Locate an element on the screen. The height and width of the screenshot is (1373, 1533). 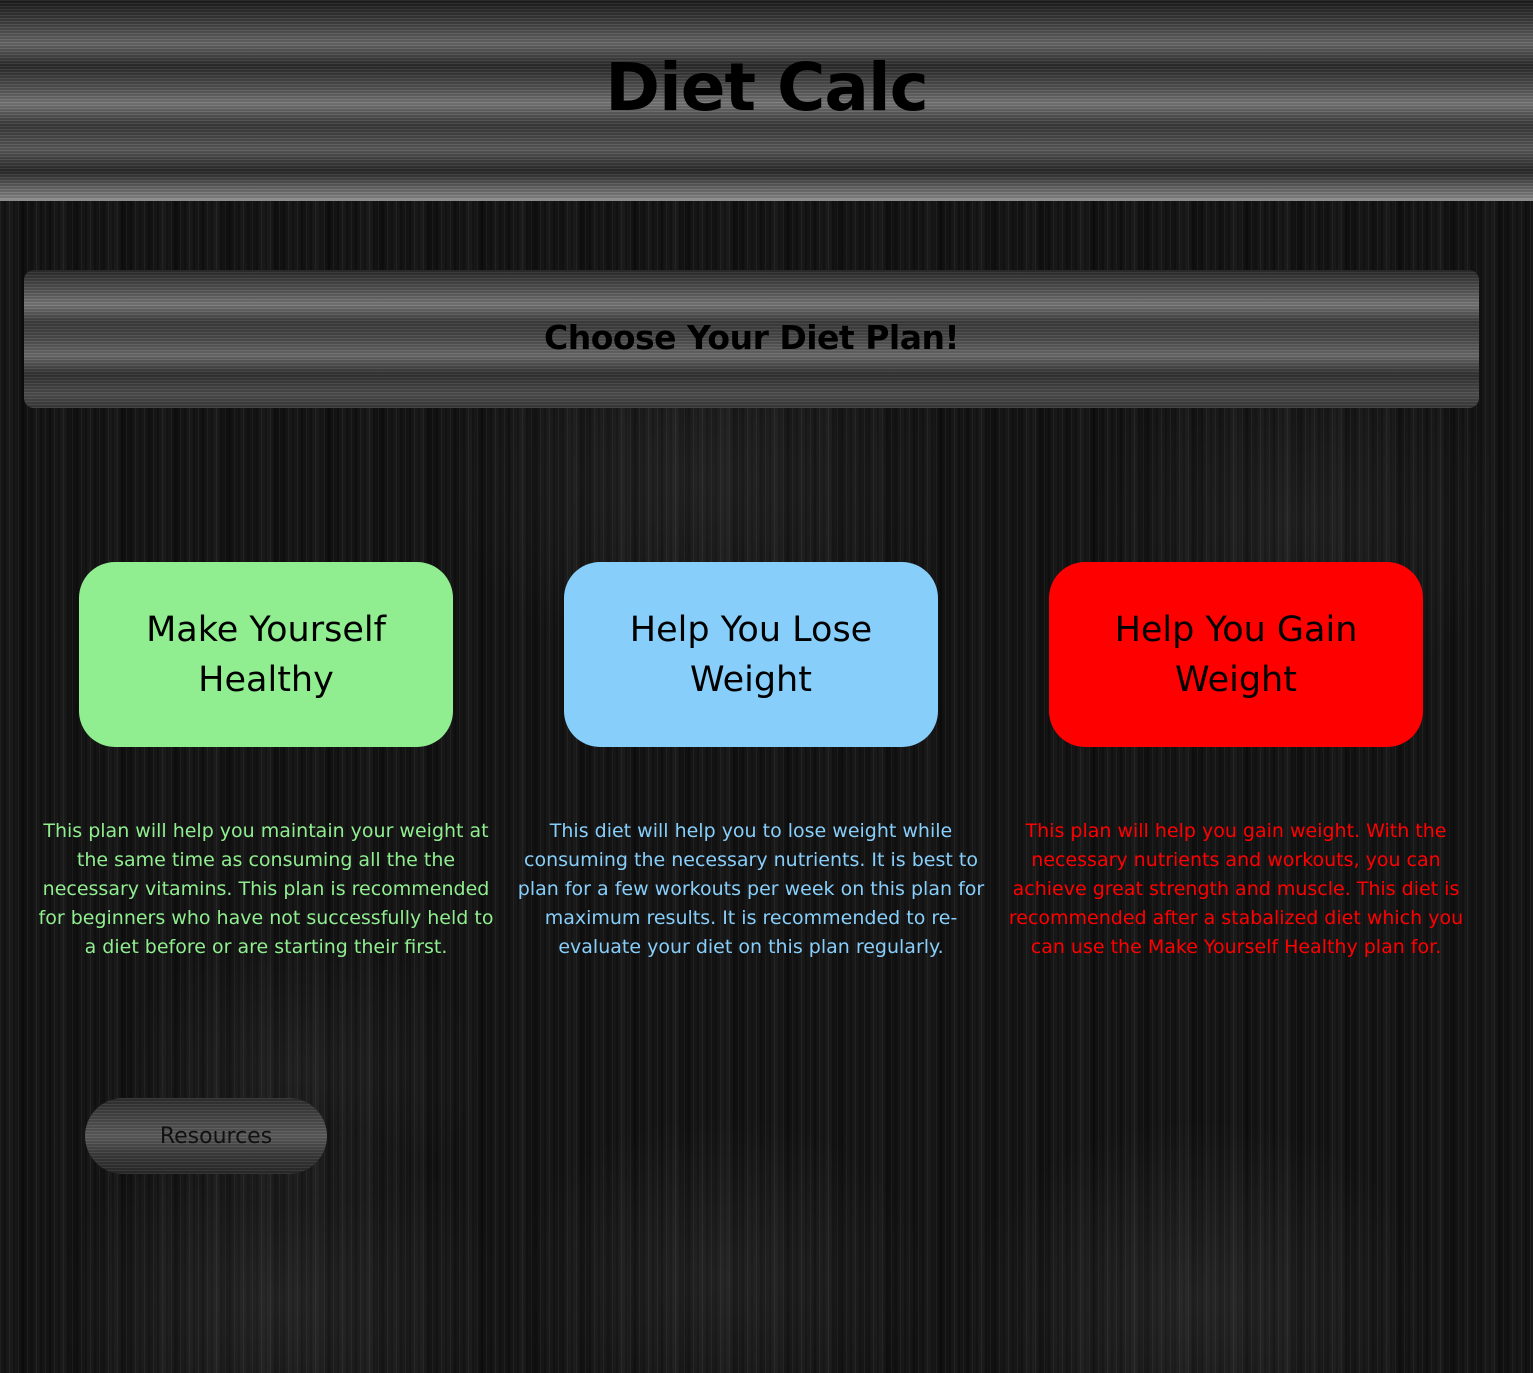
help-you-gain-weight-button: Help You Gain Weight is located at coordinates (1236, 654).